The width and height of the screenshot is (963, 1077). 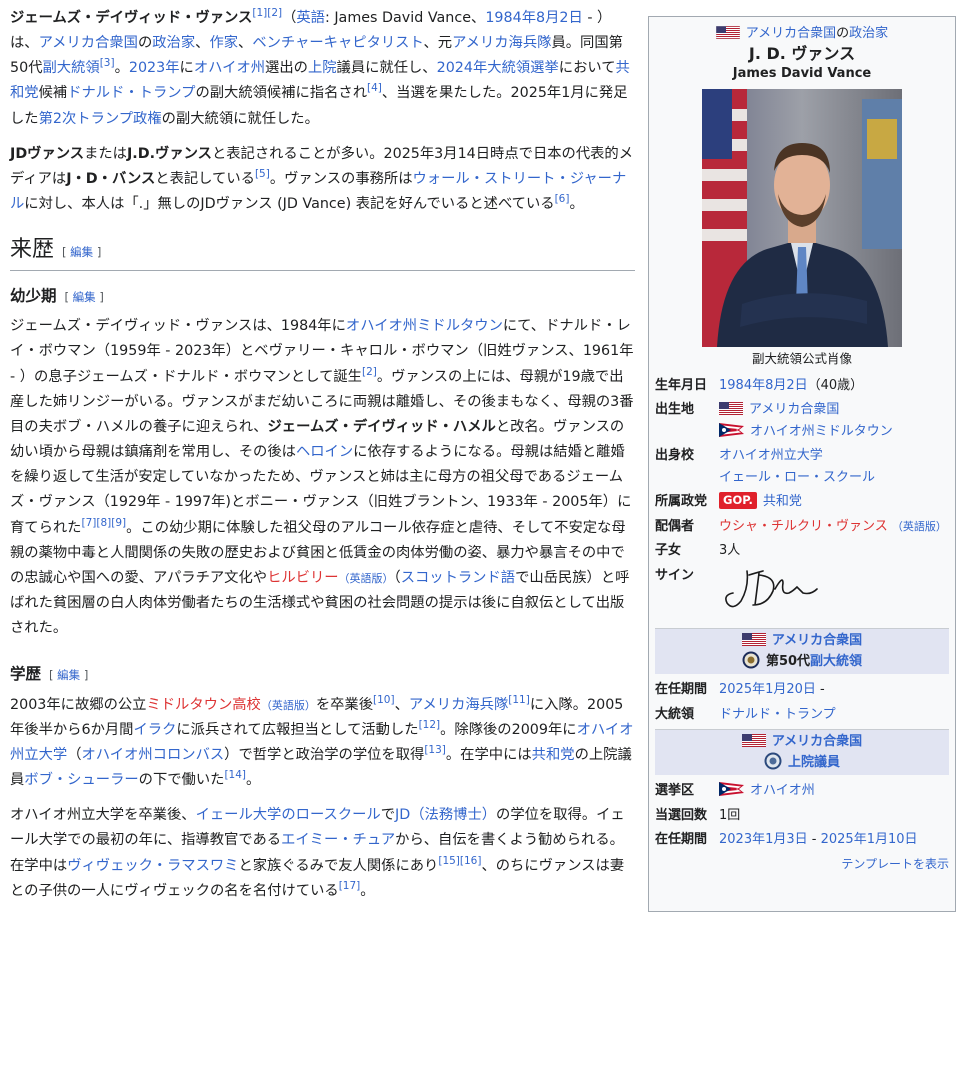 What do you see at coordinates (868, 33) in the screenshot?
I see `role-link: 政治家` at bounding box center [868, 33].